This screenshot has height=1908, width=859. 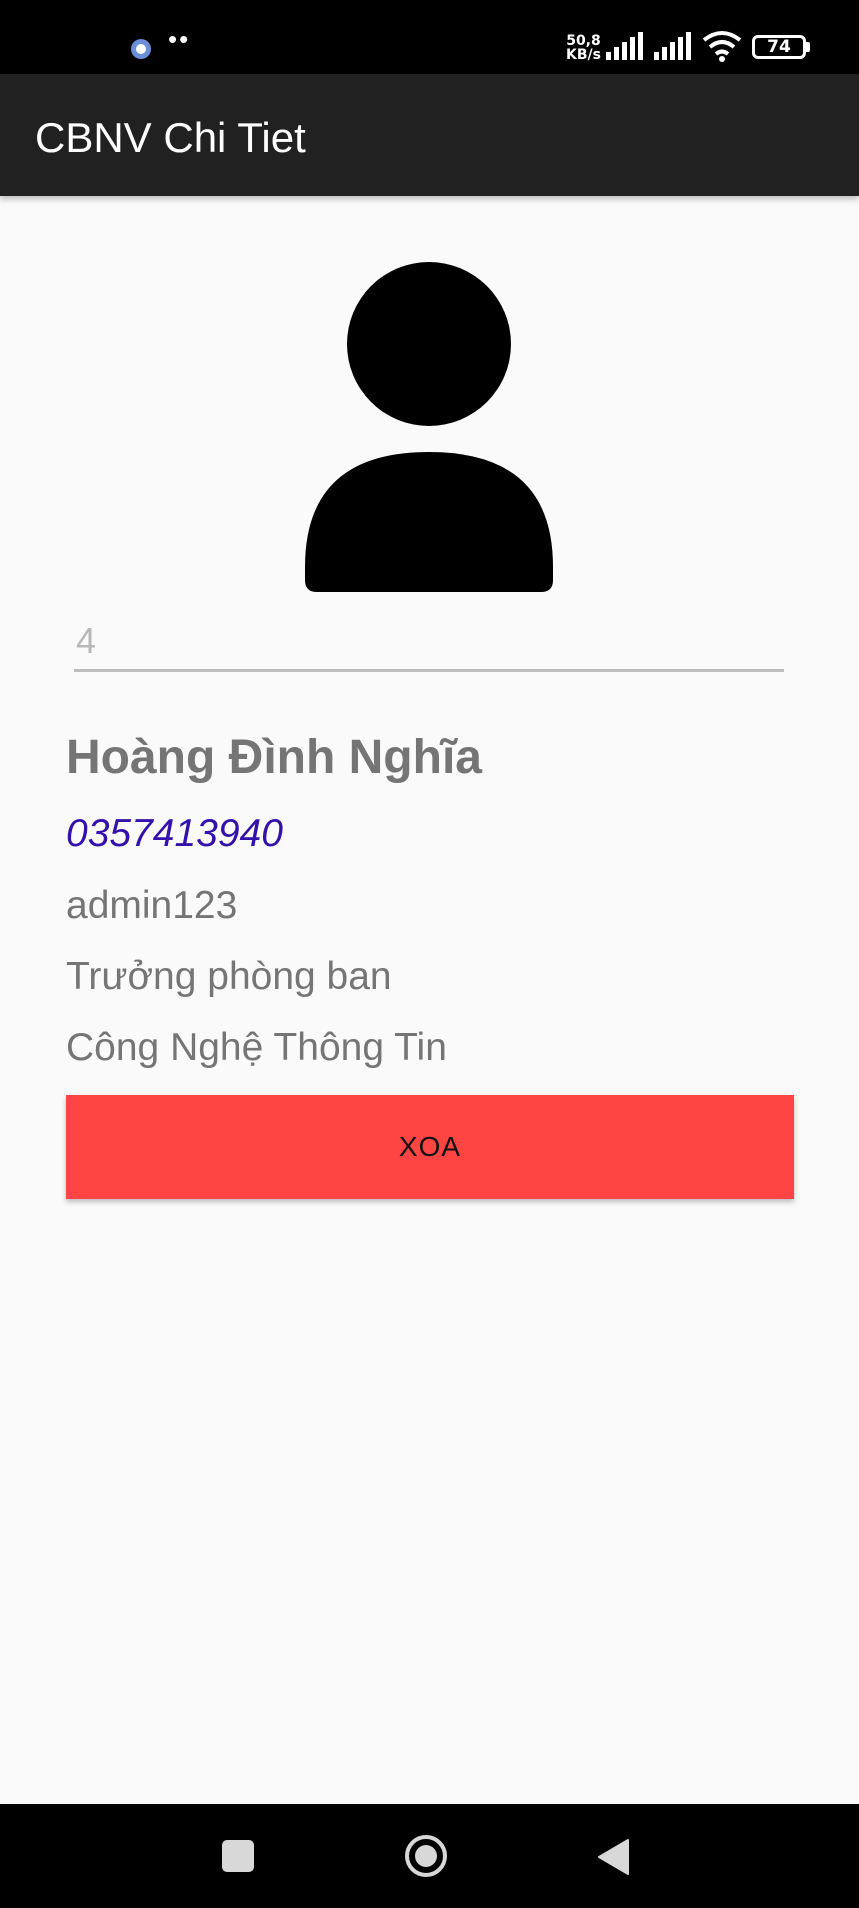 What do you see at coordinates (722, 46) in the screenshot?
I see `wifi-icon` at bounding box center [722, 46].